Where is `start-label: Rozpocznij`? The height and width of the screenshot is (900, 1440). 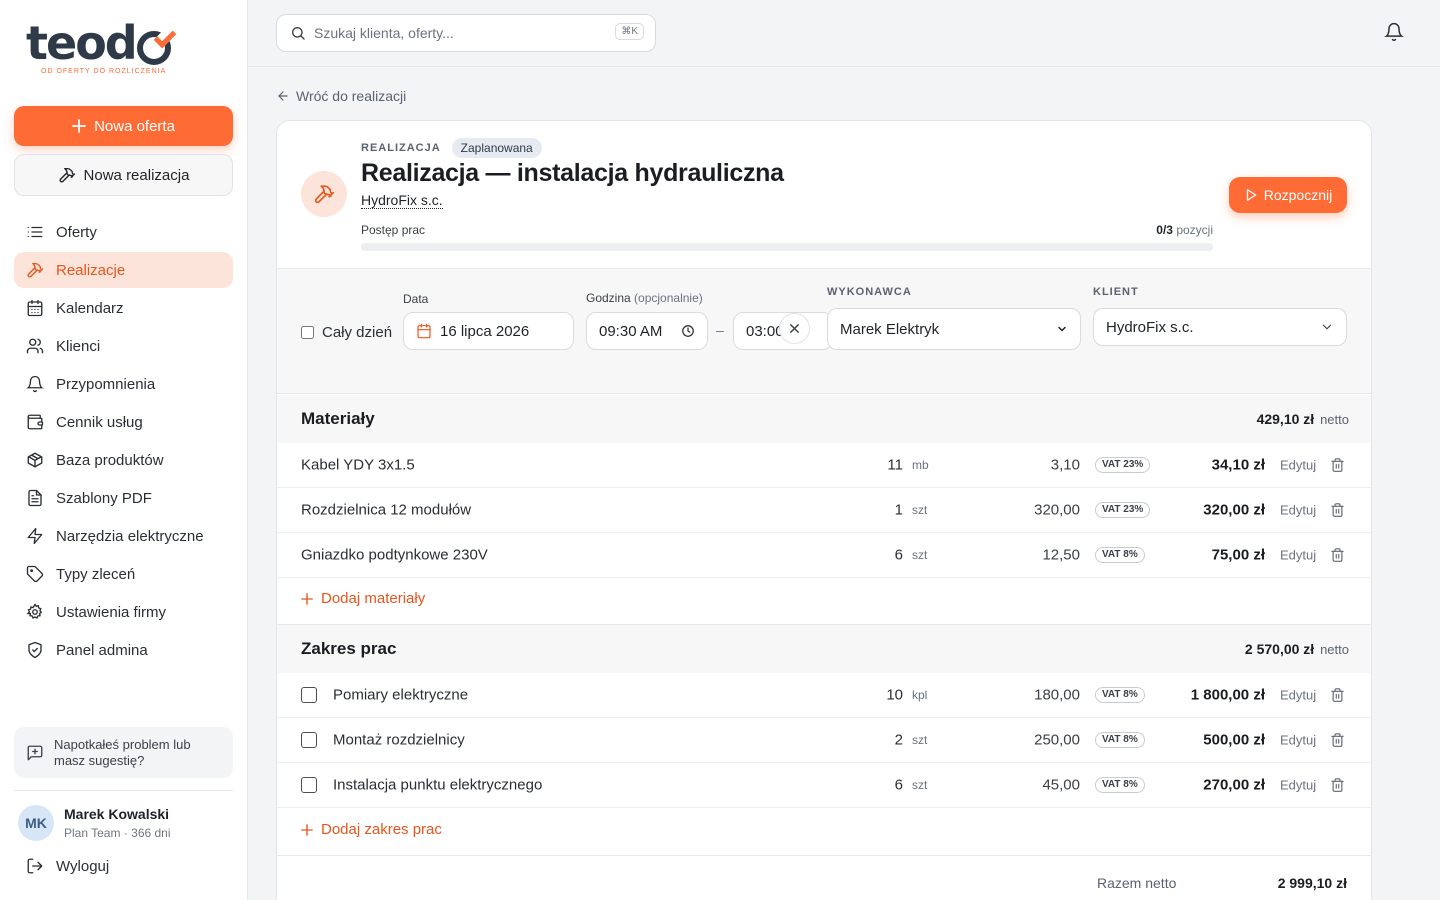
start-label: Rozpocznij is located at coordinates (1298, 195).